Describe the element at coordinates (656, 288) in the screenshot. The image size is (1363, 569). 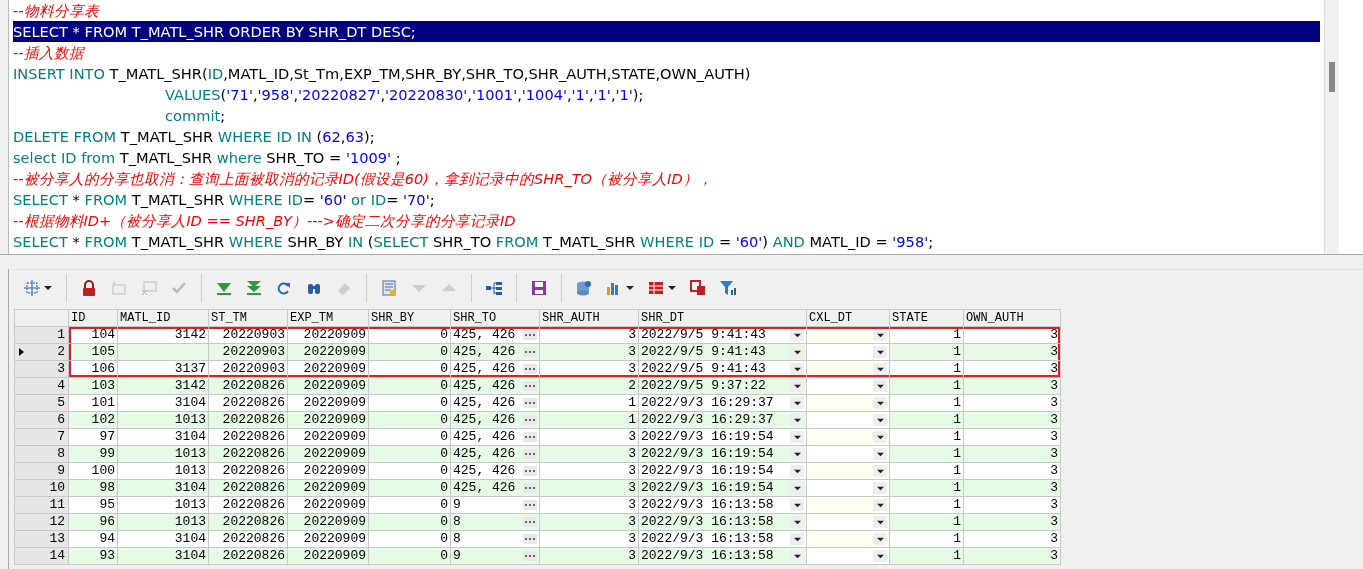
I see `table-icon` at that location.